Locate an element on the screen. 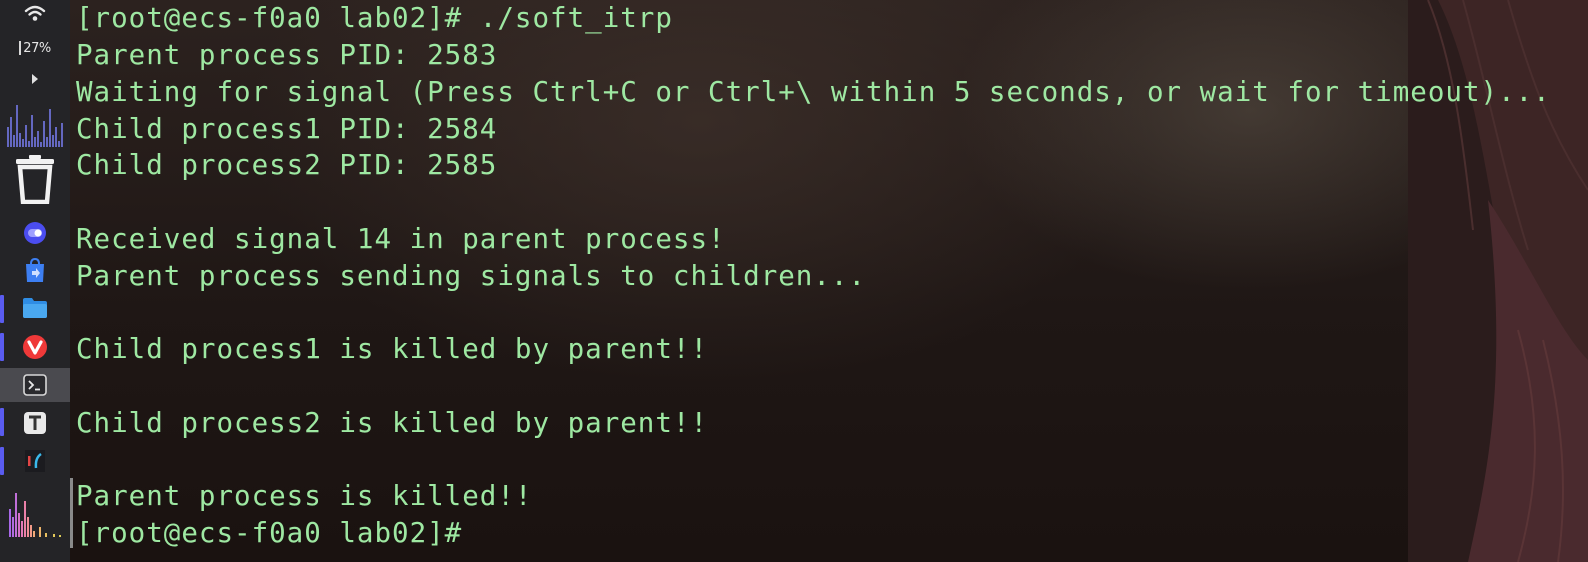 This screenshot has height=562, width=1588. trash-icon is located at coordinates (35, 179).